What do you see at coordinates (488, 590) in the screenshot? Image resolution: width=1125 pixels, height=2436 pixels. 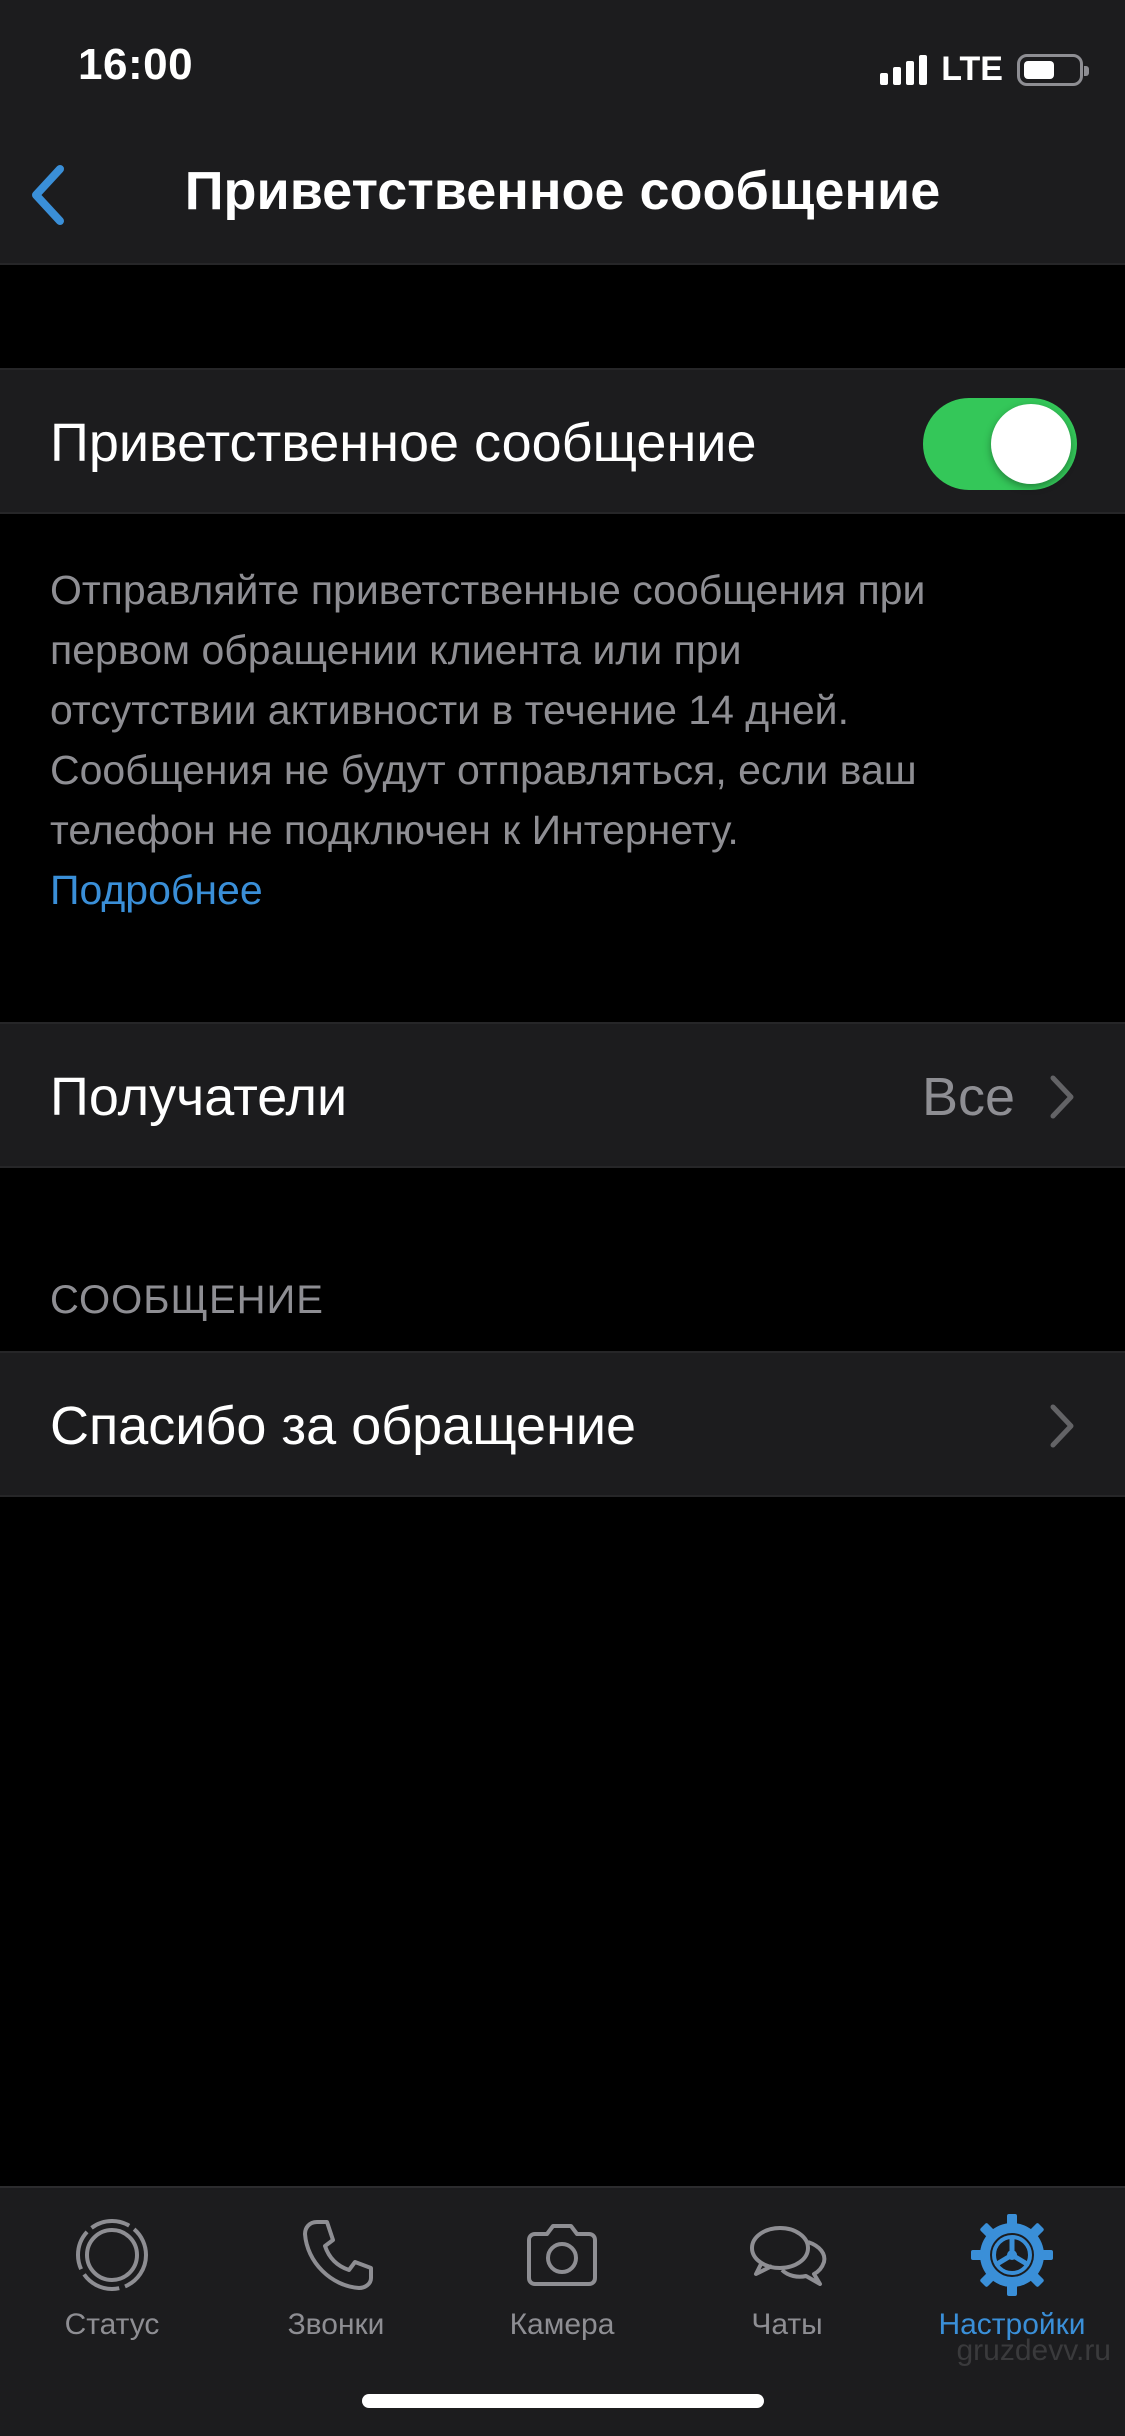 I see `description-line: Отправляйте приветственные сообщения при` at bounding box center [488, 590].